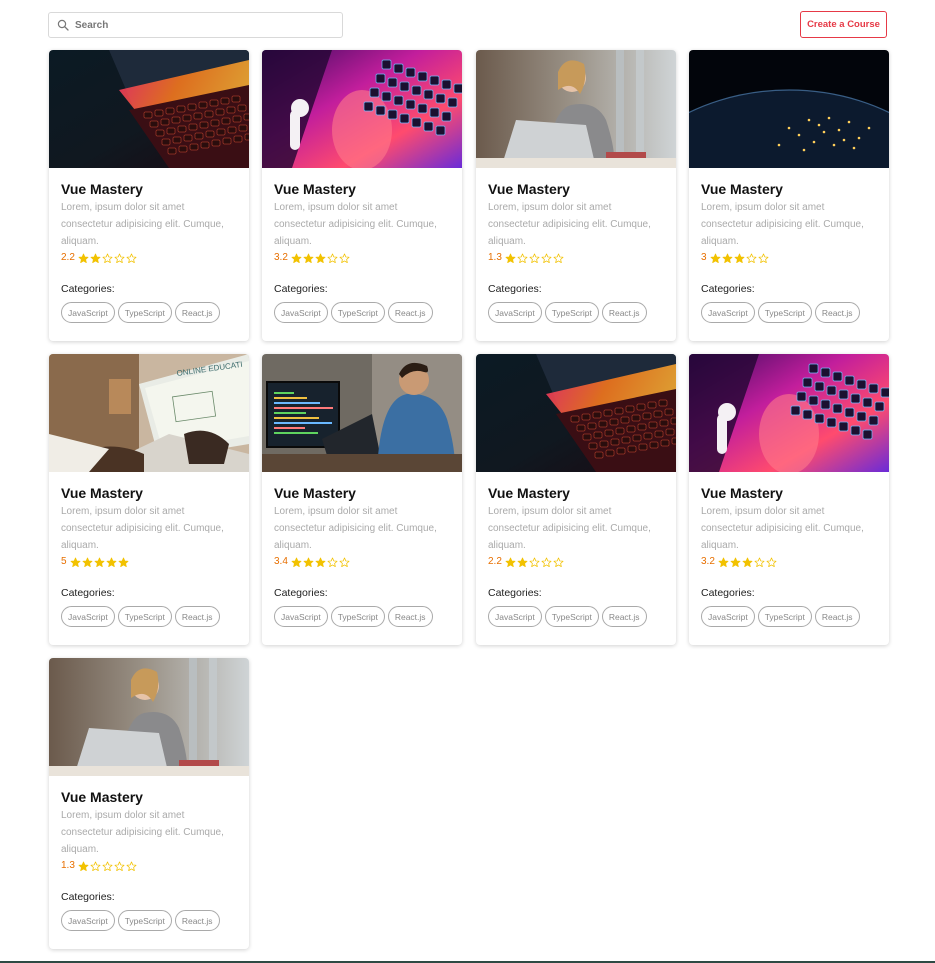 The height and width of the screenshot is (963, 935). Describe the element at coordinates (362, 258) in the screenshot. I see `course-rating: 3.2` at that location.